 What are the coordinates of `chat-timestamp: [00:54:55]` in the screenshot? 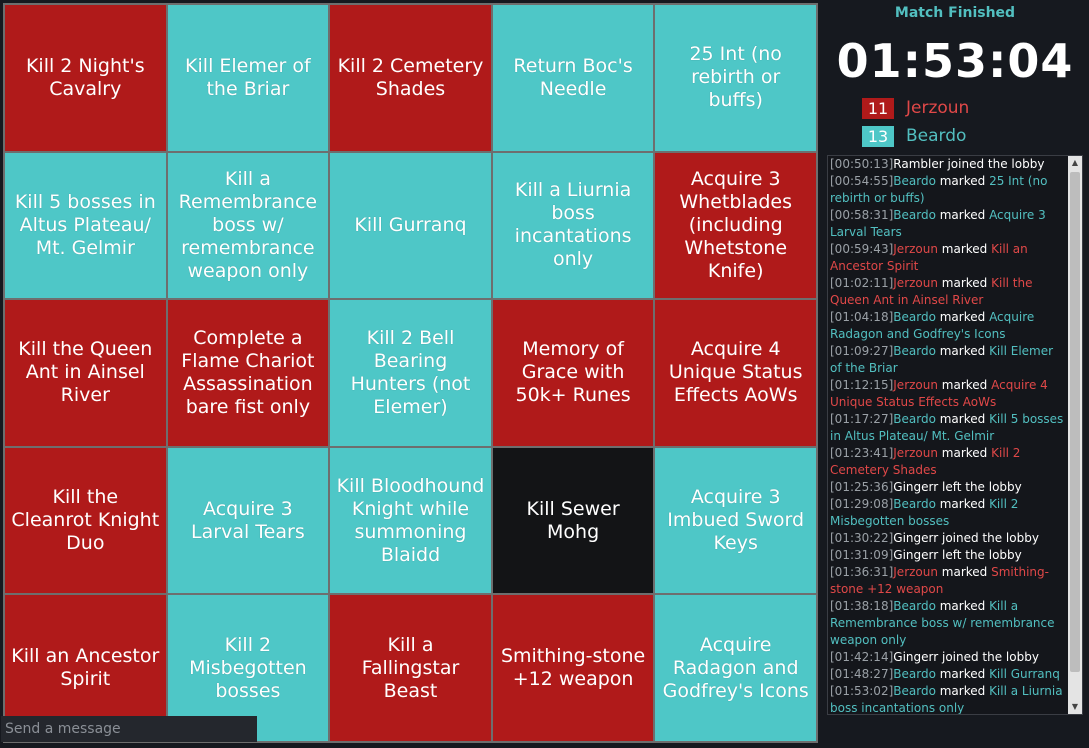 It's located at (862, 181).